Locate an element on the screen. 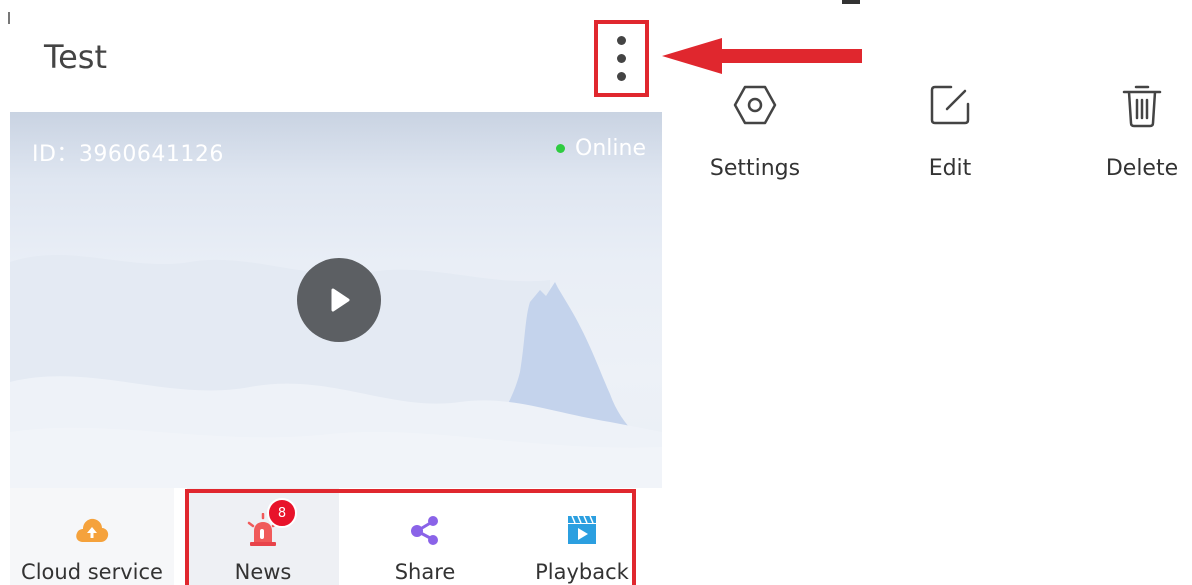 The image size is (1192, 585). page-title: Test is located at coordinates (76, 57).